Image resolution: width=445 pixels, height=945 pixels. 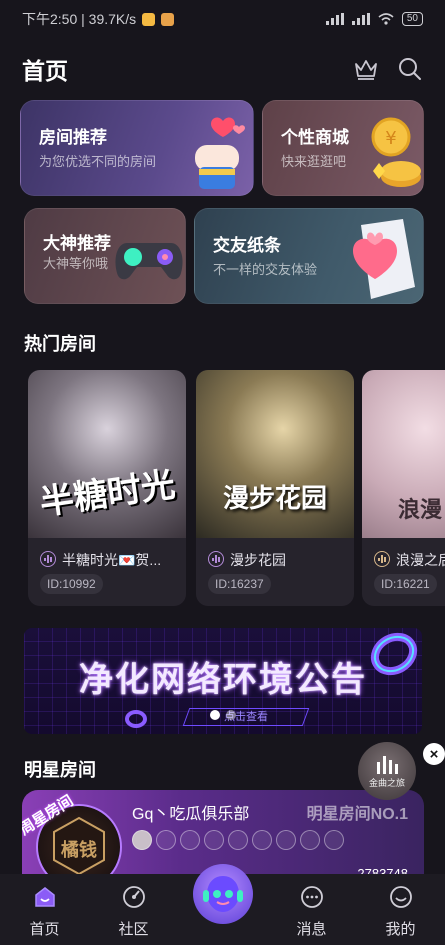 I want to click on page-title: 首页, so click(x=45, y=71).